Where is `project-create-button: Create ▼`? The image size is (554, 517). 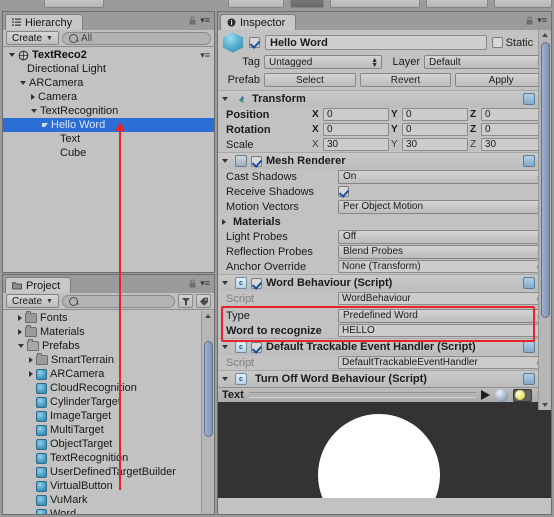
project-create-button: Create ▼ is located at coordinates (32, 301).